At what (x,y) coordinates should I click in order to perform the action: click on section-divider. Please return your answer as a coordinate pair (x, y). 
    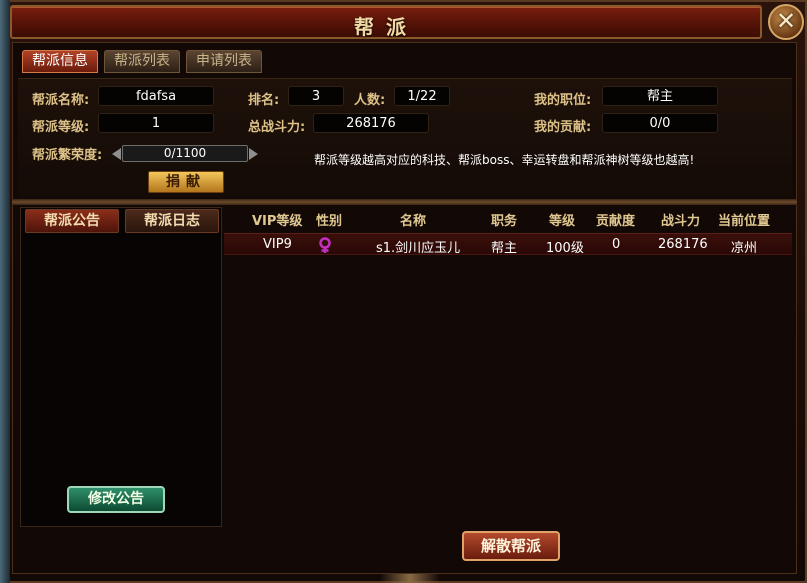
    Looking at the image, I should click on (404, 202).